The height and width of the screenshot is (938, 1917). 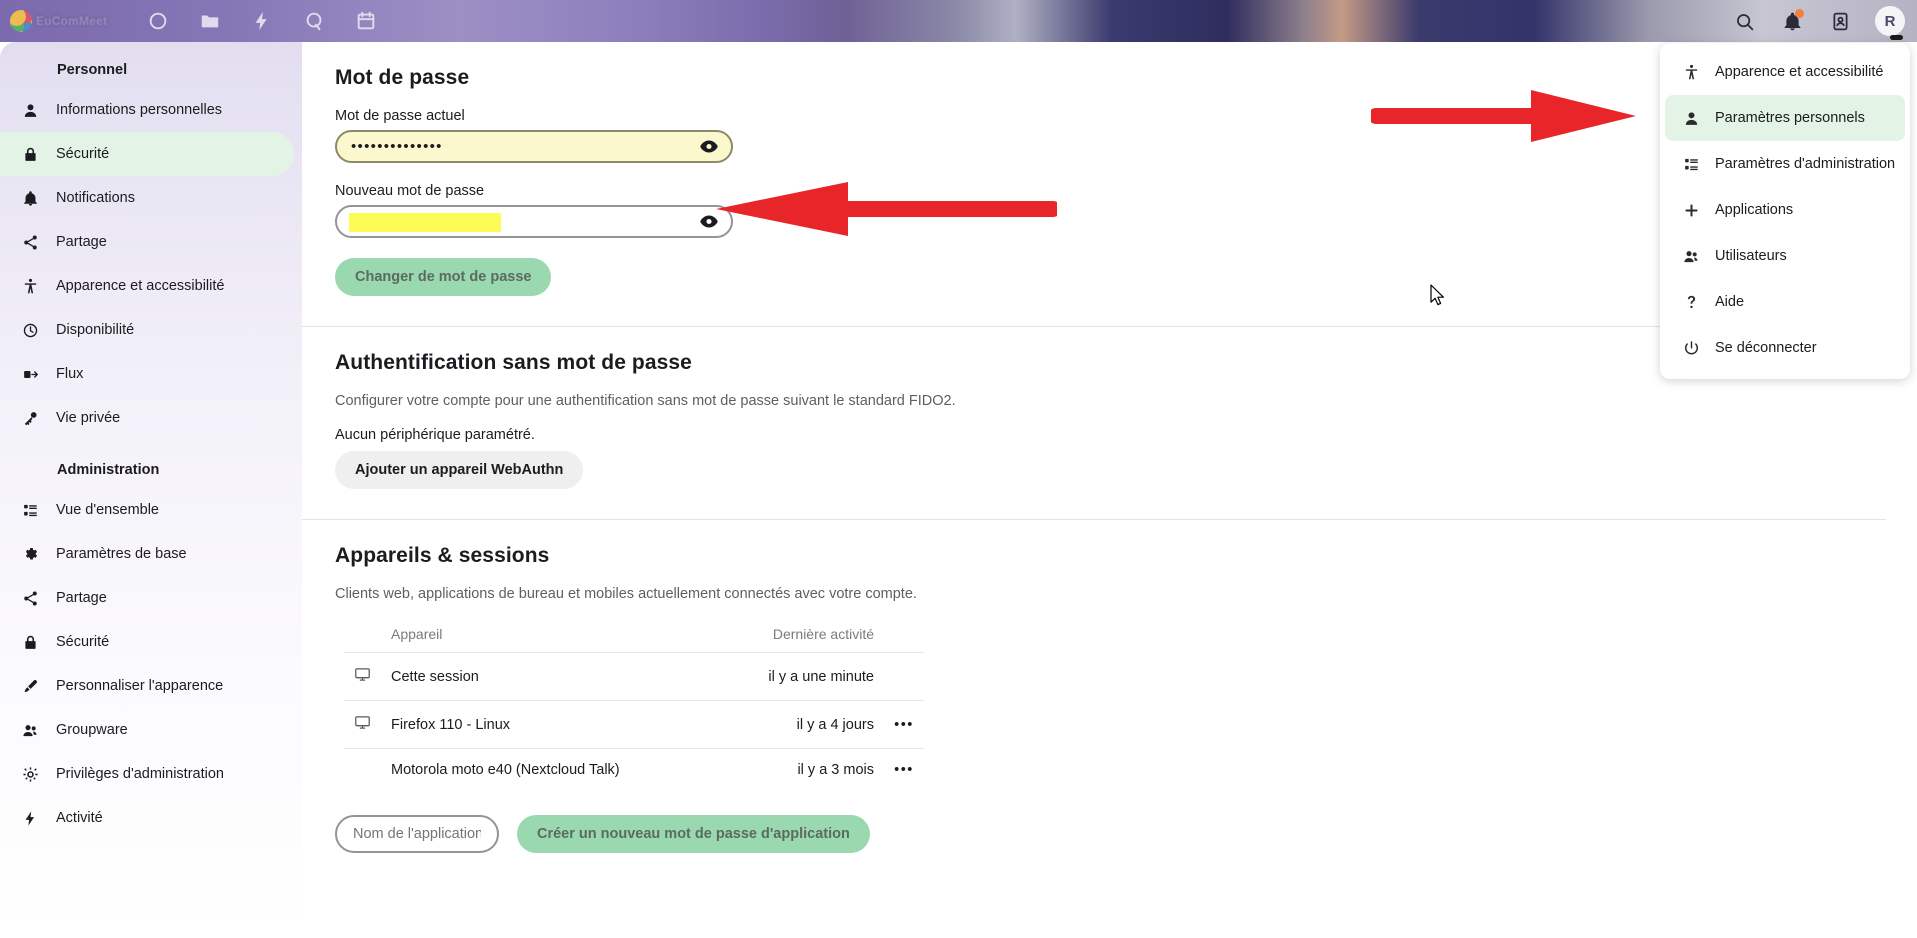 I want to click on sidebar-item-label: Vie privée, so click(x=88, y=418).